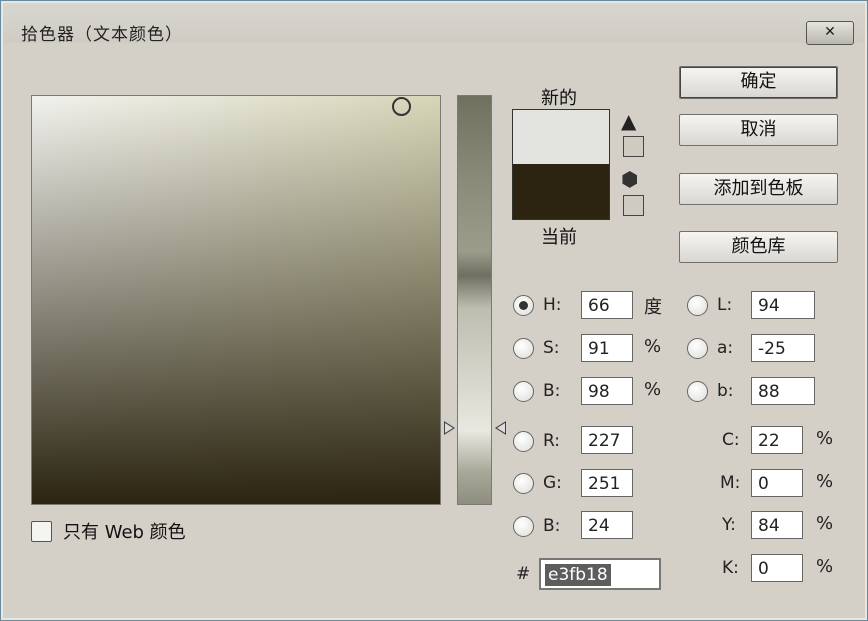 The width and height of the screenshot is (868, 621). I want to click on cyan-label: C:, so click(731, 440).